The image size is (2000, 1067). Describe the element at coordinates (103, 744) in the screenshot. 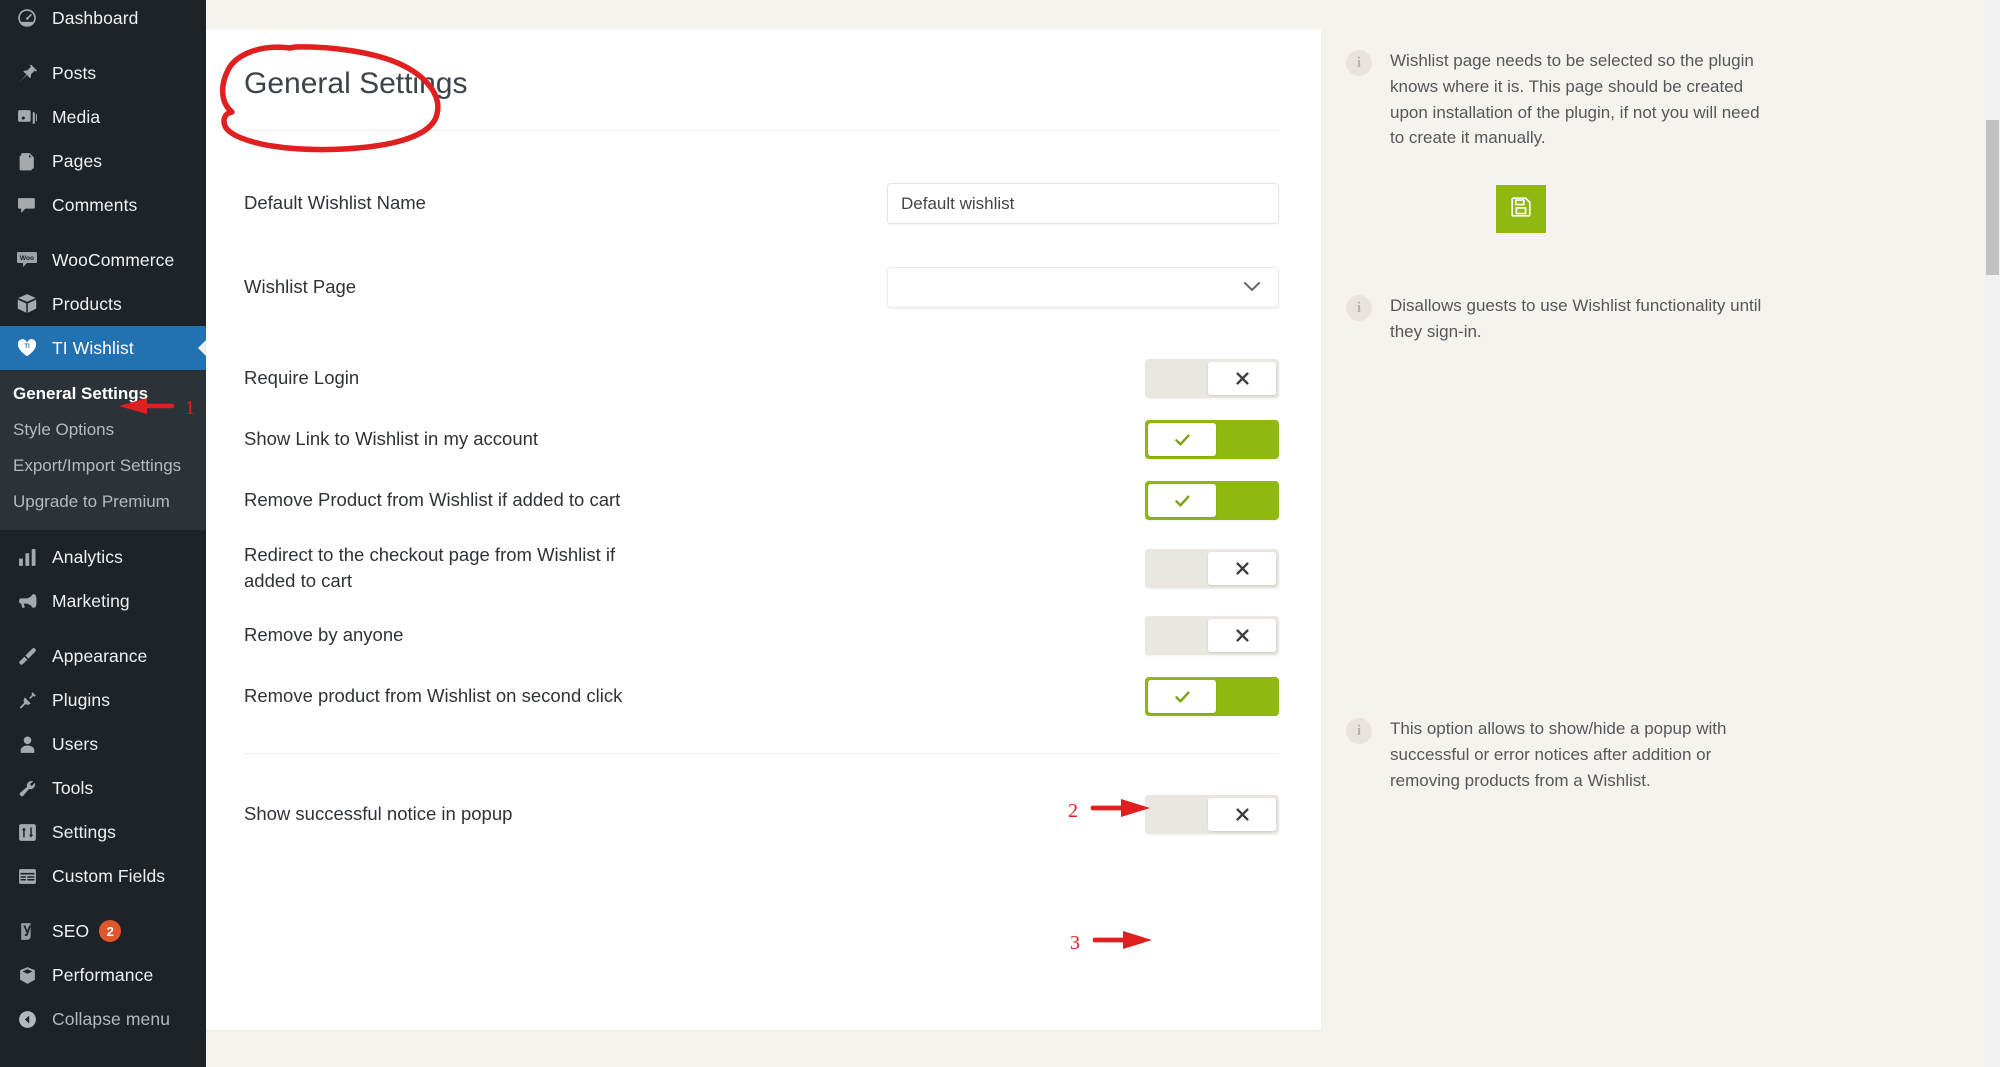

I see `sidebar-item-users: Users` at that location.